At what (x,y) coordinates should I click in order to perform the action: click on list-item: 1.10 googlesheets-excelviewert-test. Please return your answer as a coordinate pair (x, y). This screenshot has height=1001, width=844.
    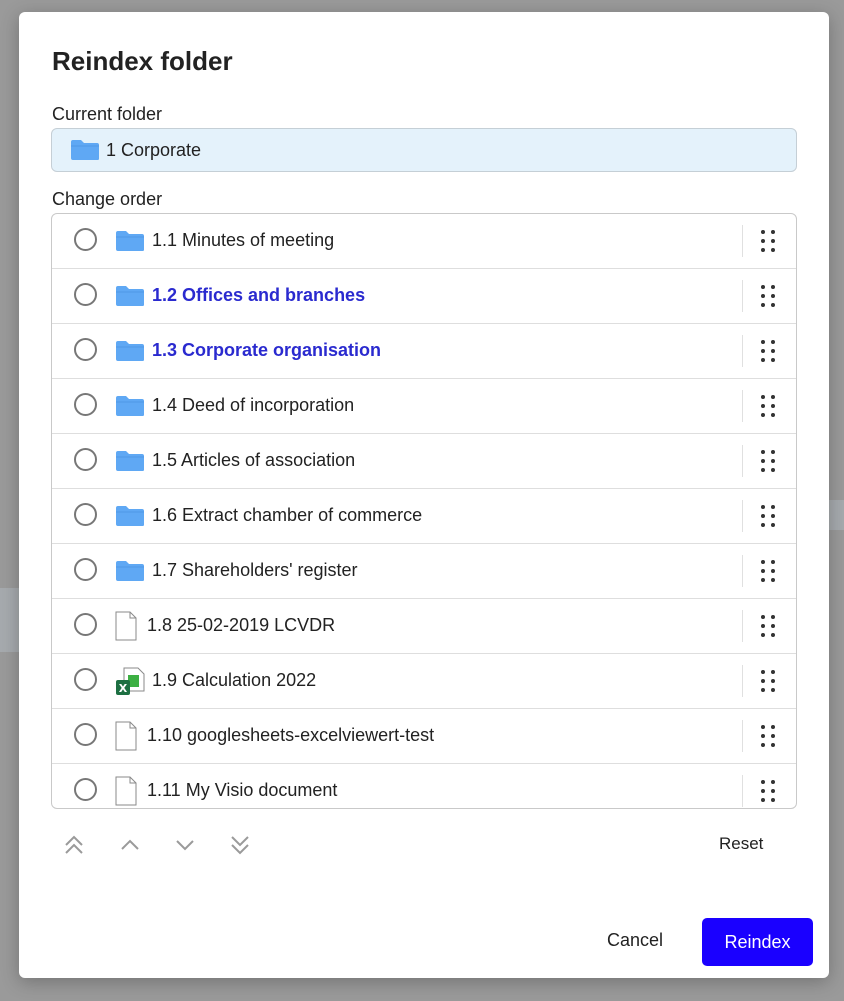
    Looking at the image, I should click on (424, 736).